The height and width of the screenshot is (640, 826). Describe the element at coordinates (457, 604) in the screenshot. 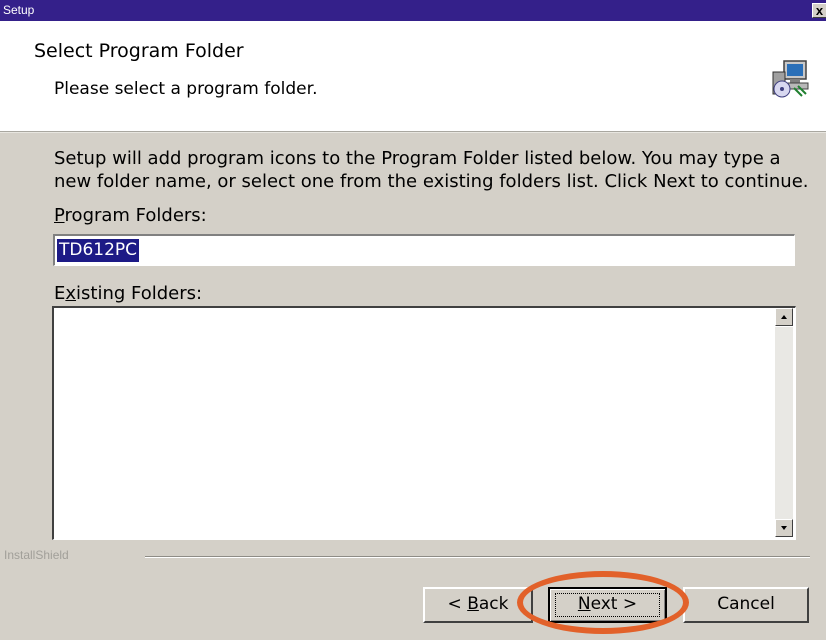

I see `back-button-prefix: <` at that location.